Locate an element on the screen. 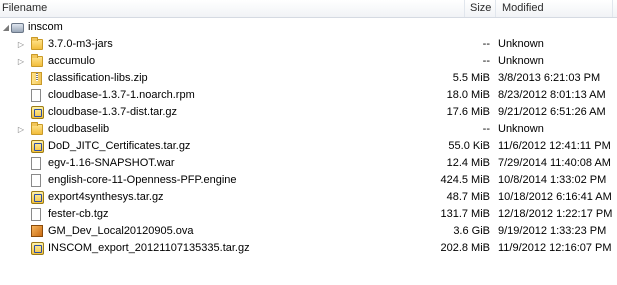  file-row: ▷ accumulo -- Unknown is located at coordinates (308, 61).